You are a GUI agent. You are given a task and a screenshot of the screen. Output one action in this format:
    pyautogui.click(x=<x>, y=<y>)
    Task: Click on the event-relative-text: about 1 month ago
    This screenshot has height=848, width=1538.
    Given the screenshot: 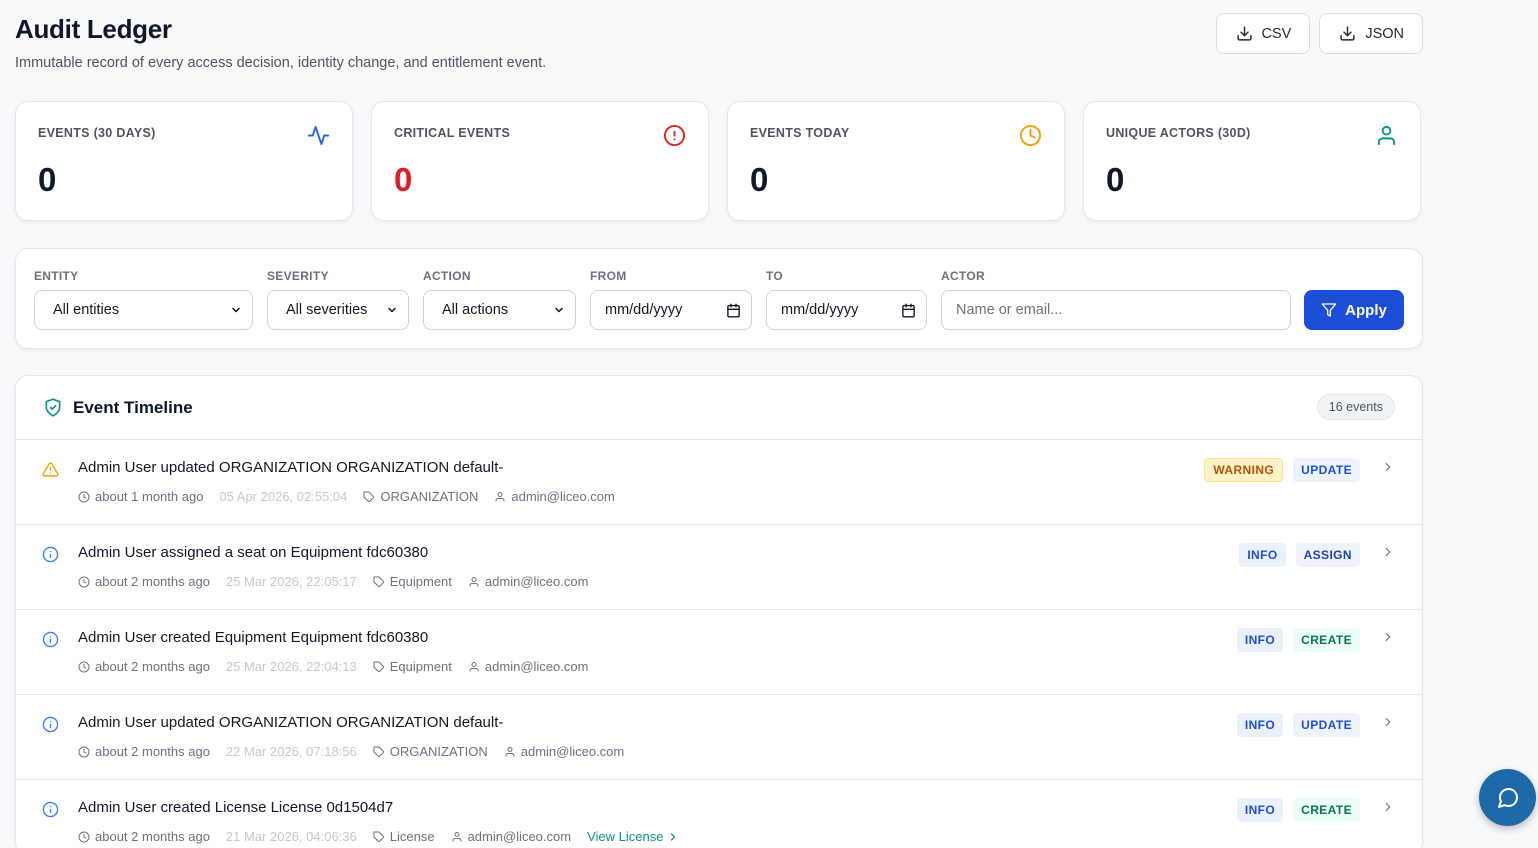 What is the action you would take?
    pyautogui.click(x=149, y=496)
    